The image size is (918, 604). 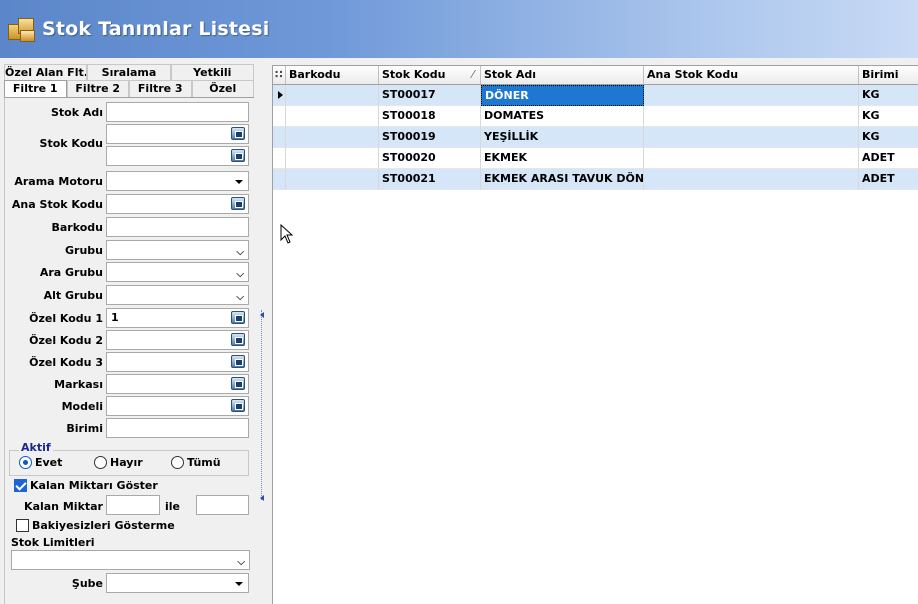 What do you see at coordinates (177, 318) in the screenshot?
I see `ozel-kodu-1-input: 1` at bounding box center [177, 318].